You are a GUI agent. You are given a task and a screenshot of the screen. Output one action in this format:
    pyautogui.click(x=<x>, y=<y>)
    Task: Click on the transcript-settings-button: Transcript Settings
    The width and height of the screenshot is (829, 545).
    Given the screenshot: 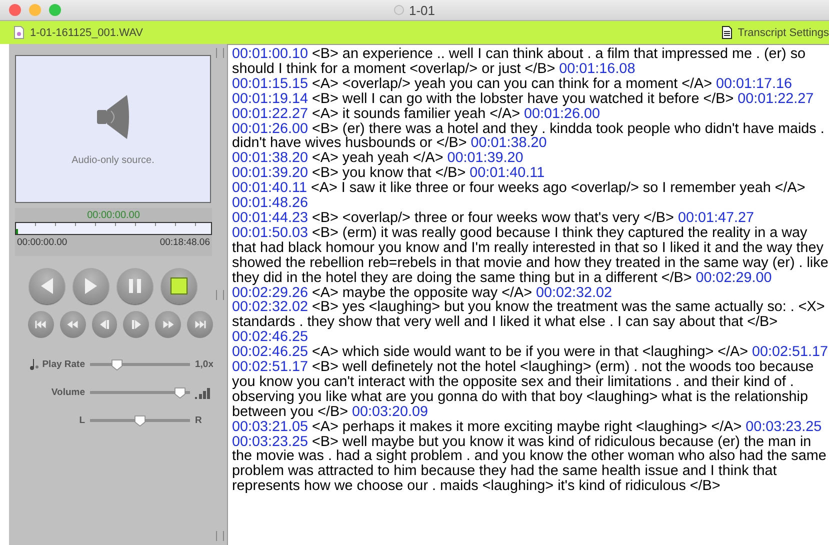 What is the action you would take?
    pyautogui.click(x=775, y=32)
    